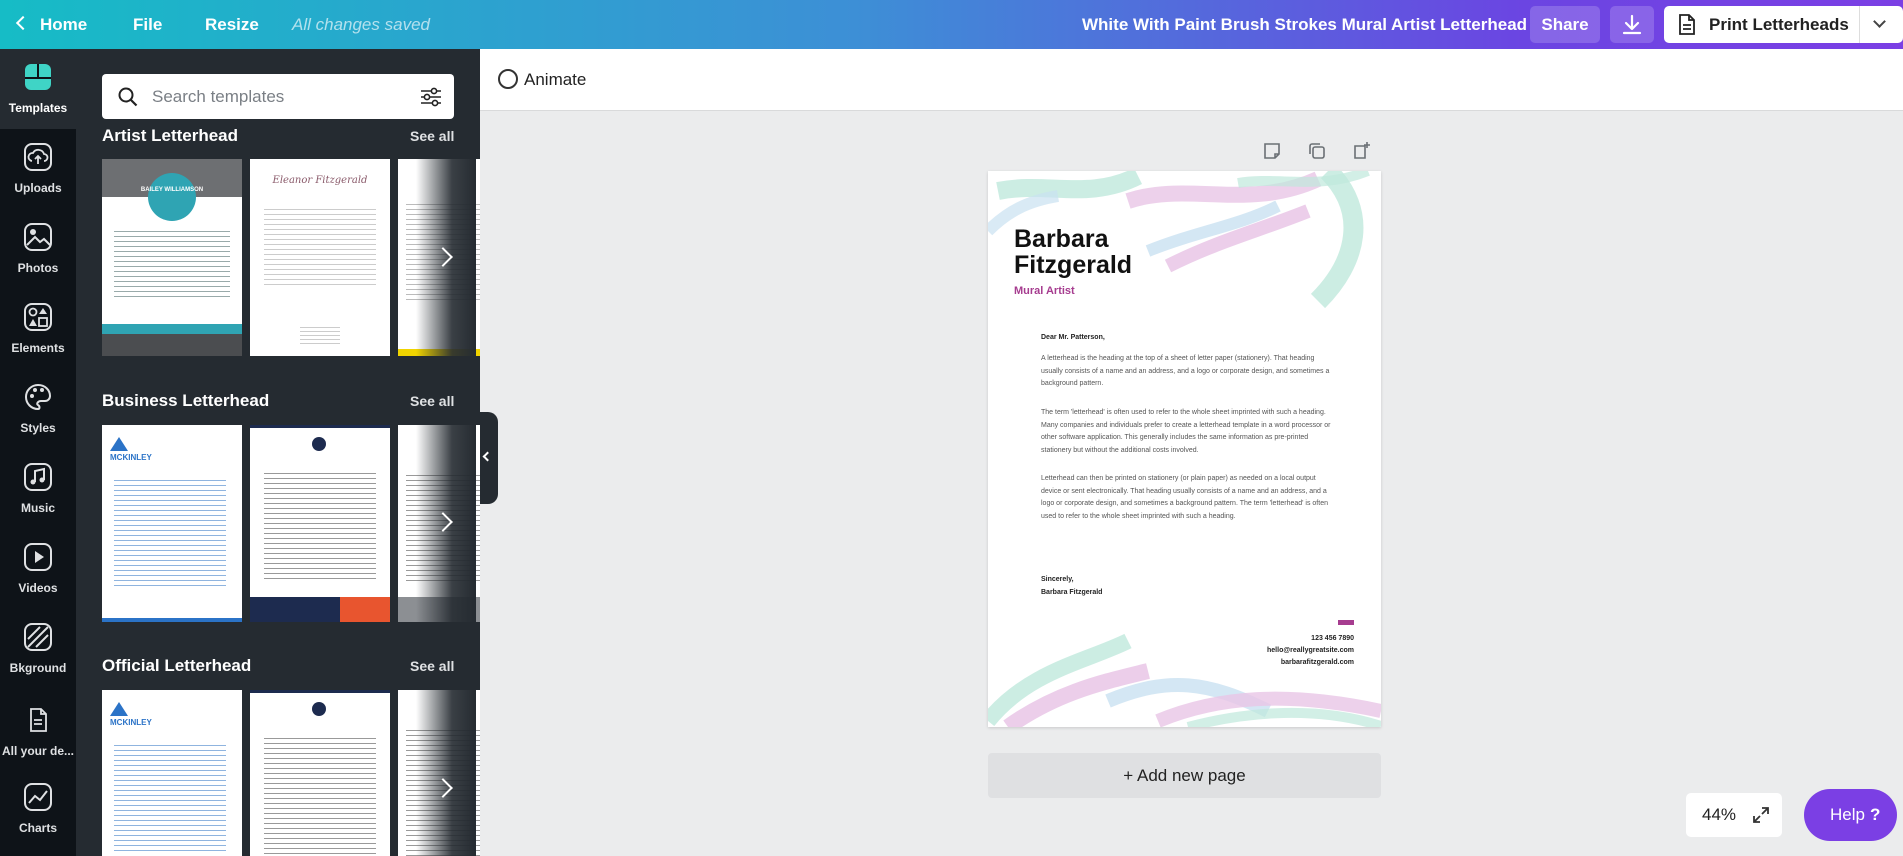  Describe the element at coordinates (131, 722) in the screenshot. I see `thumb-title: MCKINLEY` at that location.